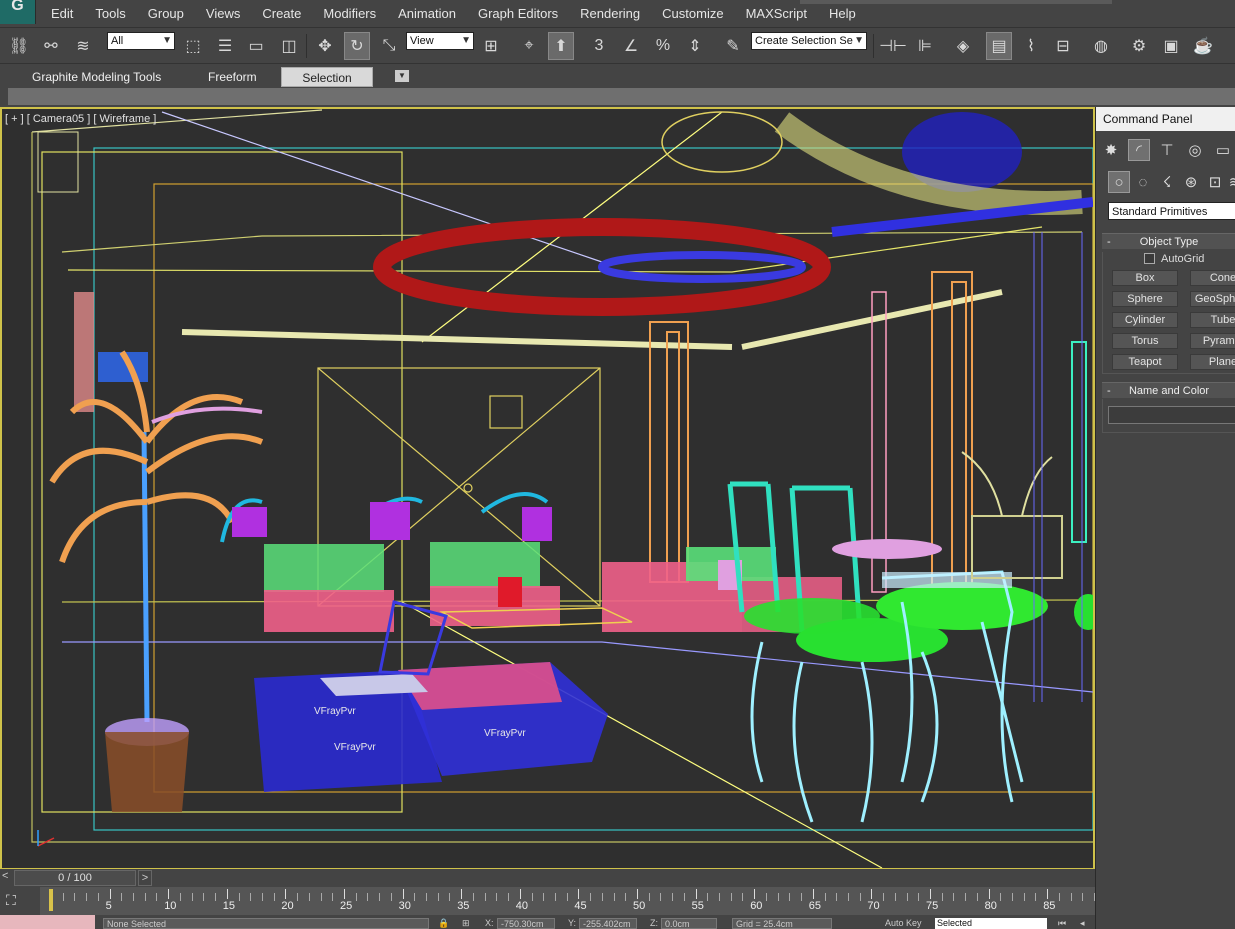 The width and height of the screenshot is (1235, 929). Describe the element at coordinates (289, 46) in the screenshot. I see `window-crossing-icon: ◫` at that location.